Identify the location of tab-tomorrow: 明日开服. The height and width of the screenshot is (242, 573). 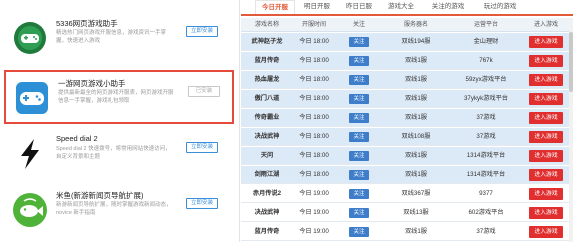
(317, 7).